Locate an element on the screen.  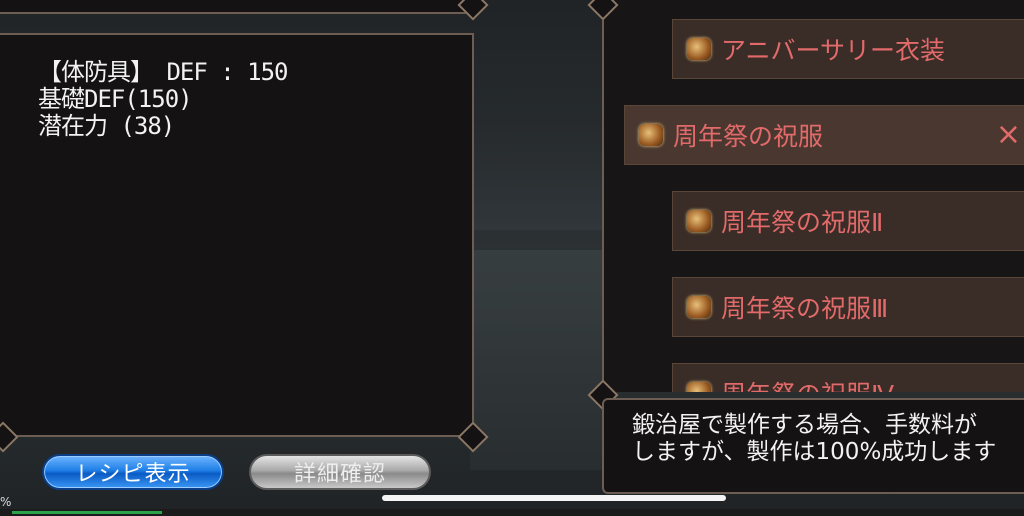
list-item-selected: 周年祭の祝服 × is located at coordinates (824, 135).